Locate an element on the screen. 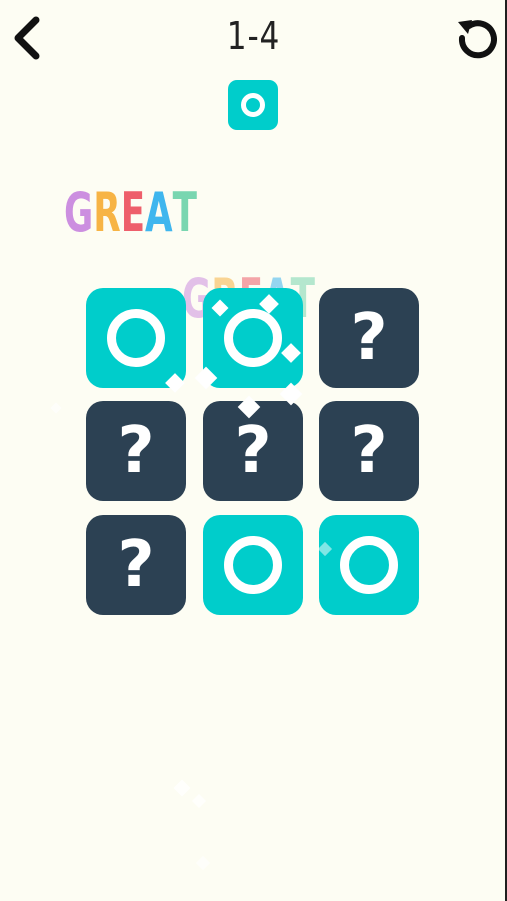 The width and height of the screenshot is (507, 901). great-letter: E is located at coordinates (133, 212).